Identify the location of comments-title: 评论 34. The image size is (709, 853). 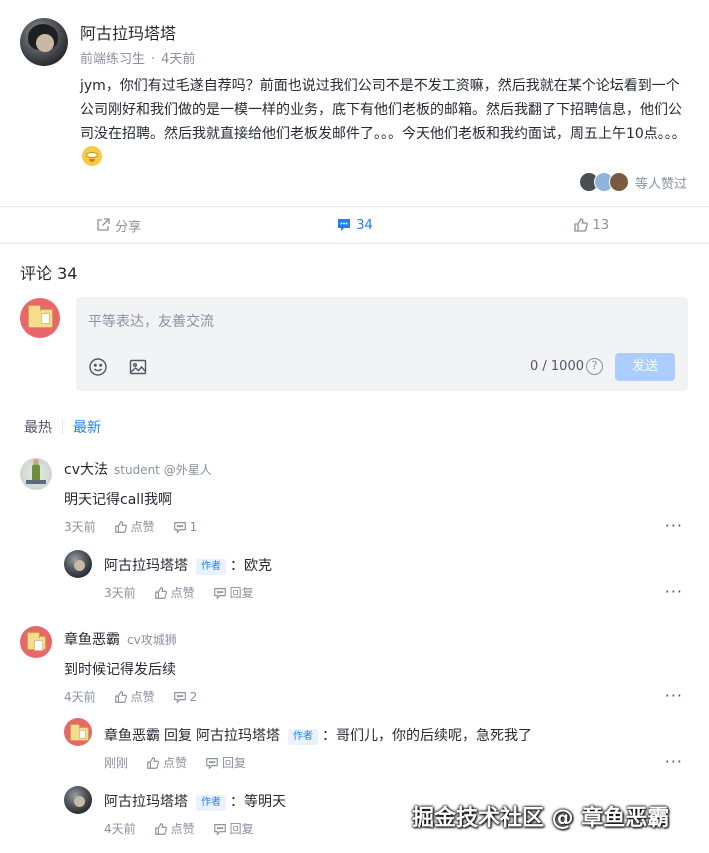
(49, 273).